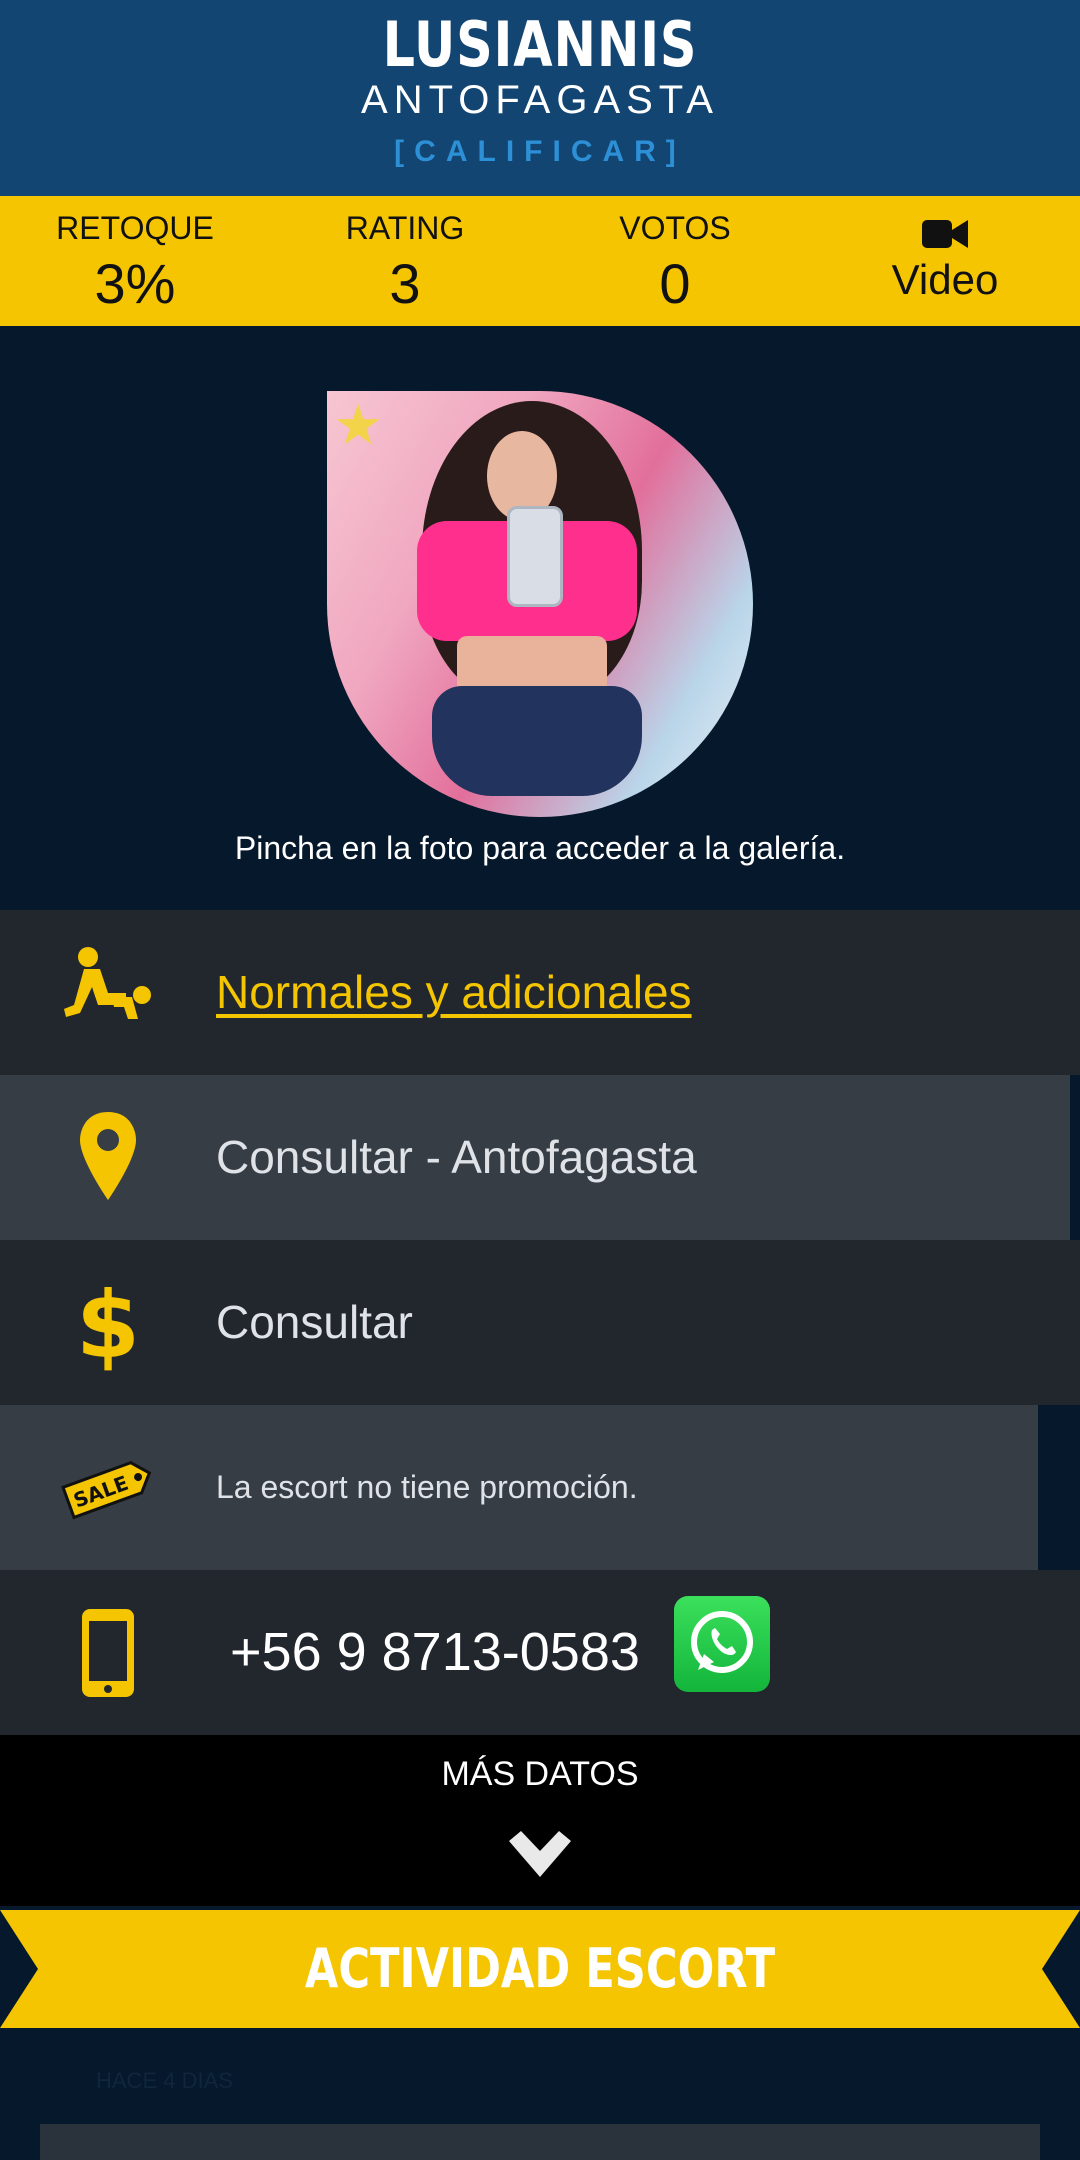 The height and width of the screenshot is (2160, 1080). Describe the element at coordinates (106, 1489) in the screenshot. I see `sale-tag-icon: SALE` at that location.